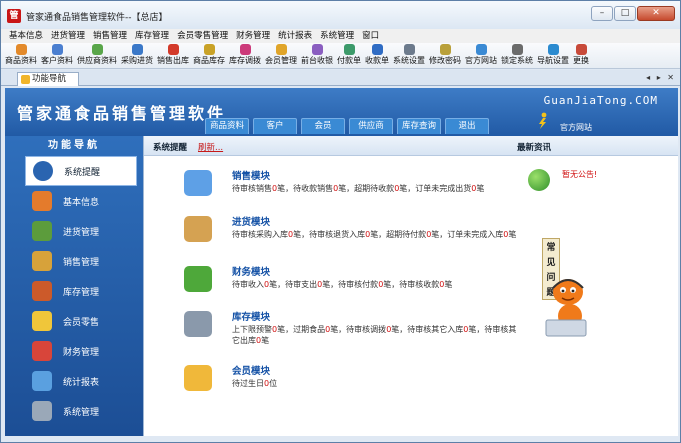 The width and height of the screenshot is (681, 443). What do you see at coordinates (581, 55) in the screenshot?
I see `toolbar-button-16: 更换` at bounding box center [581, 55].